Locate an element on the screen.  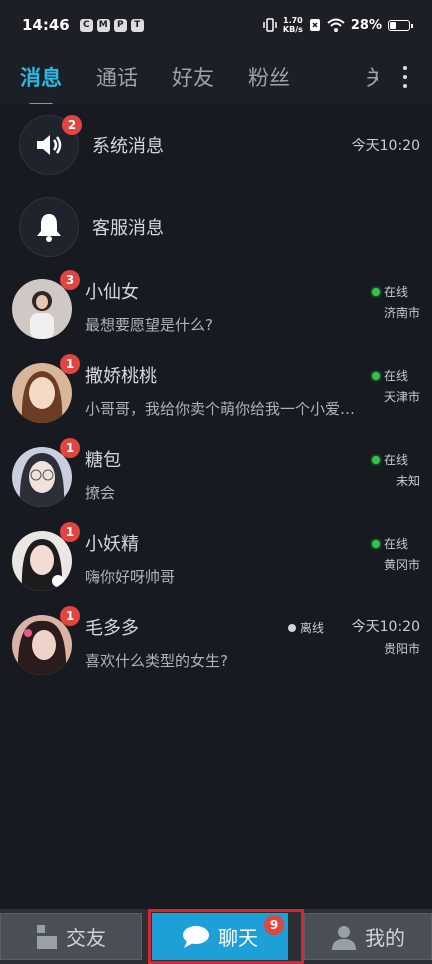
contact-name: 毛多多 is located at coordinates (112, 628).